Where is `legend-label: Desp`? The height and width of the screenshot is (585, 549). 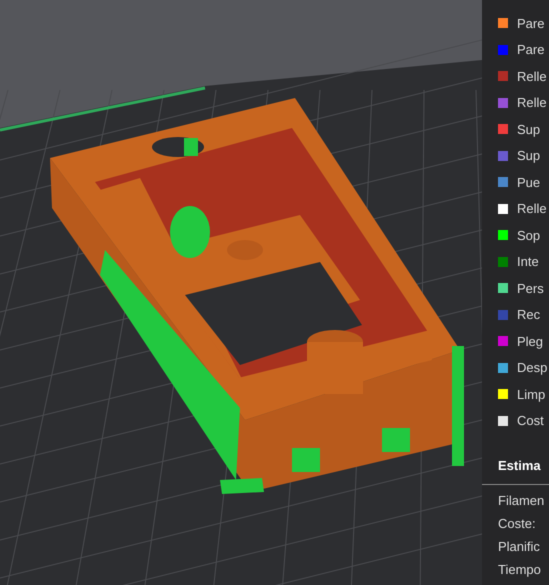
legend-label: Desp is located at coordinates (532, 368).